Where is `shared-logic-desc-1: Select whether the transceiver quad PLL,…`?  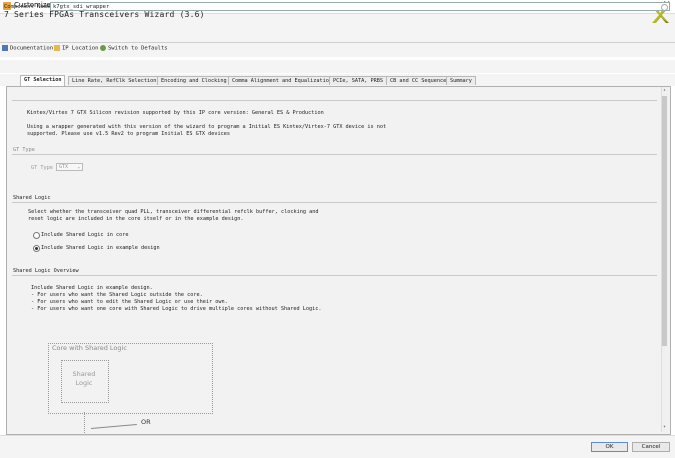 shared-logic-desc-1: Select whether the transceiver quad PLL,… is located at coordinates (173, 212).